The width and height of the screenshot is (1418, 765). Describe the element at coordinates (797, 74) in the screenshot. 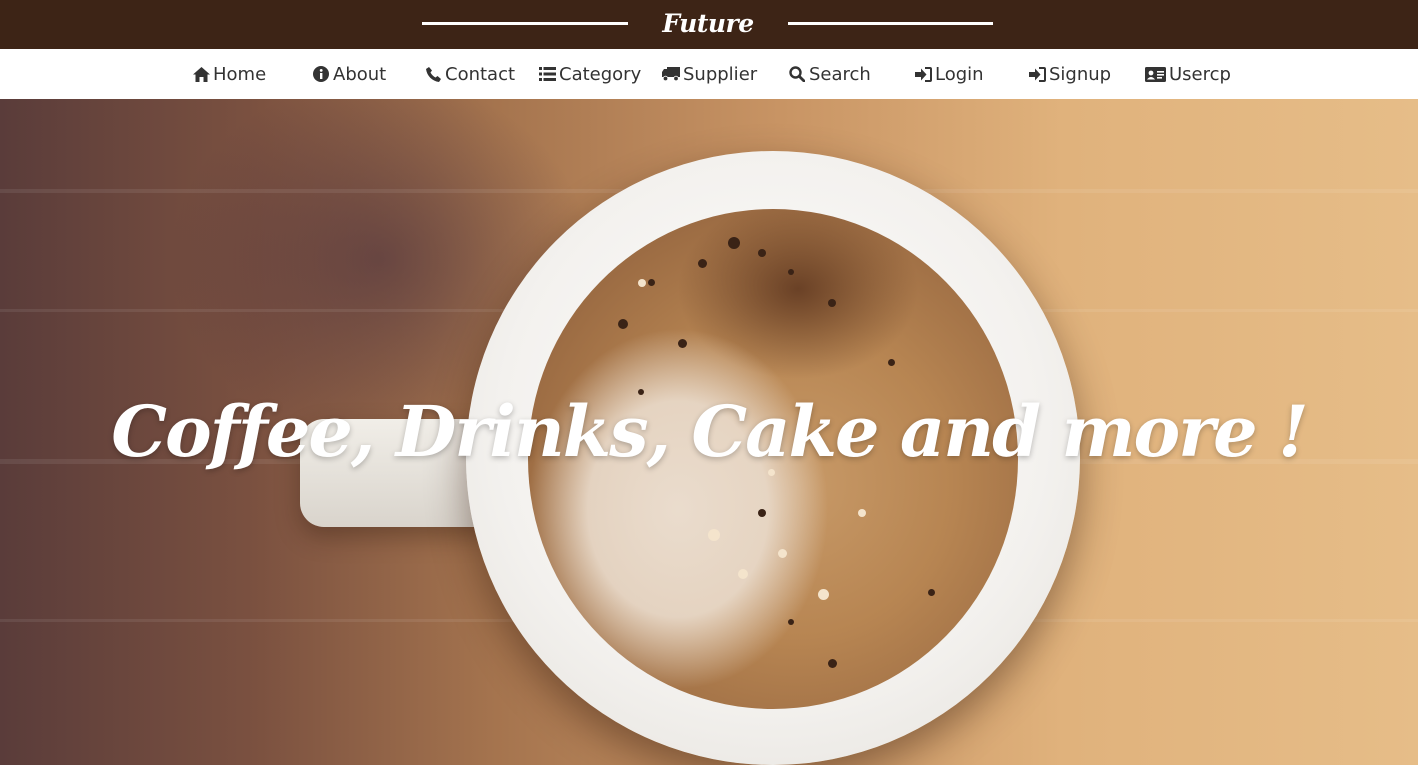

I see `search-icon` at that location.